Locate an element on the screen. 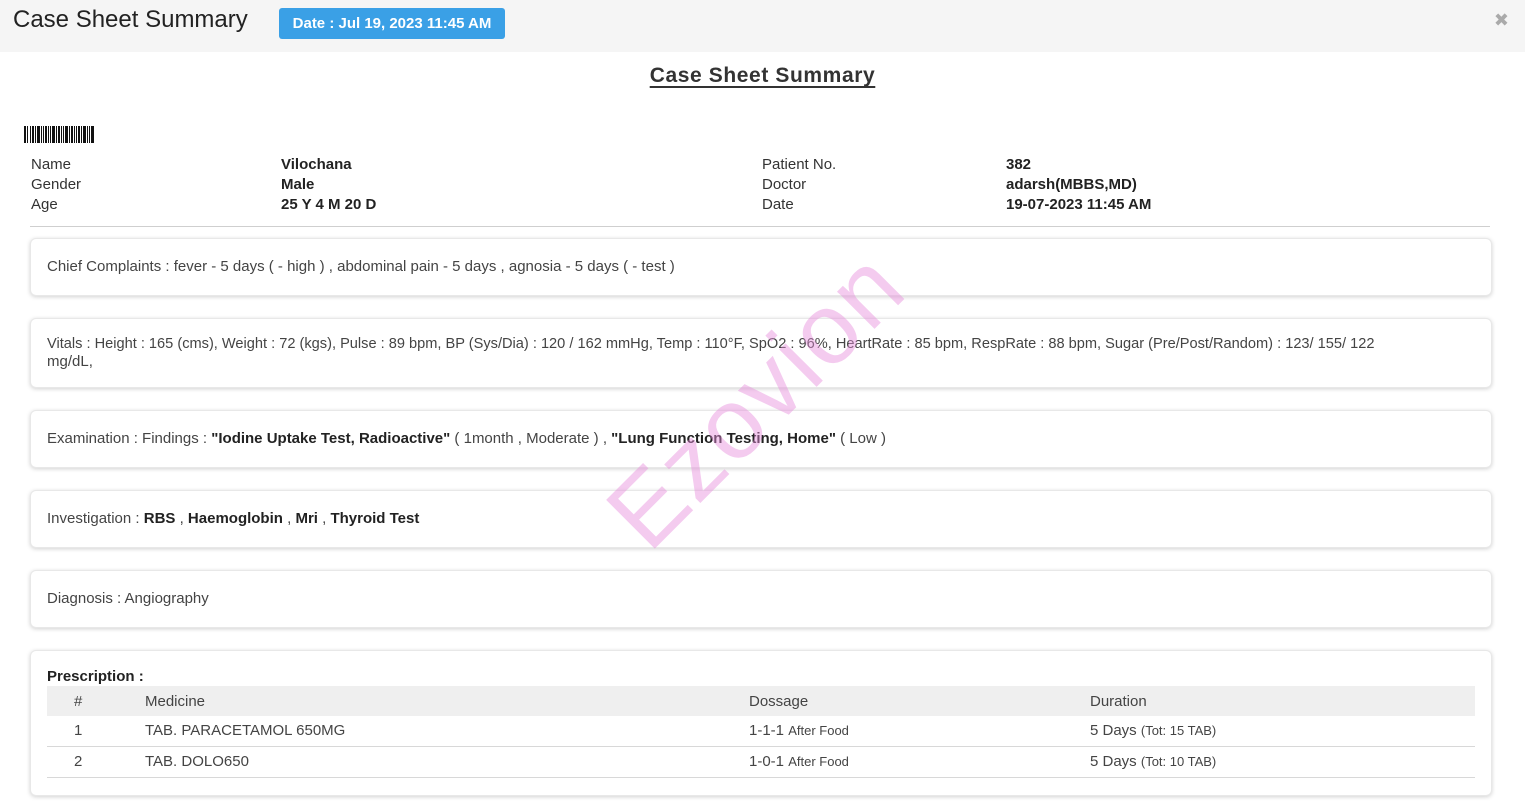 The image size is (1525, 808). investigation-item: Thyroid Test is located at coordinates (375, 518).